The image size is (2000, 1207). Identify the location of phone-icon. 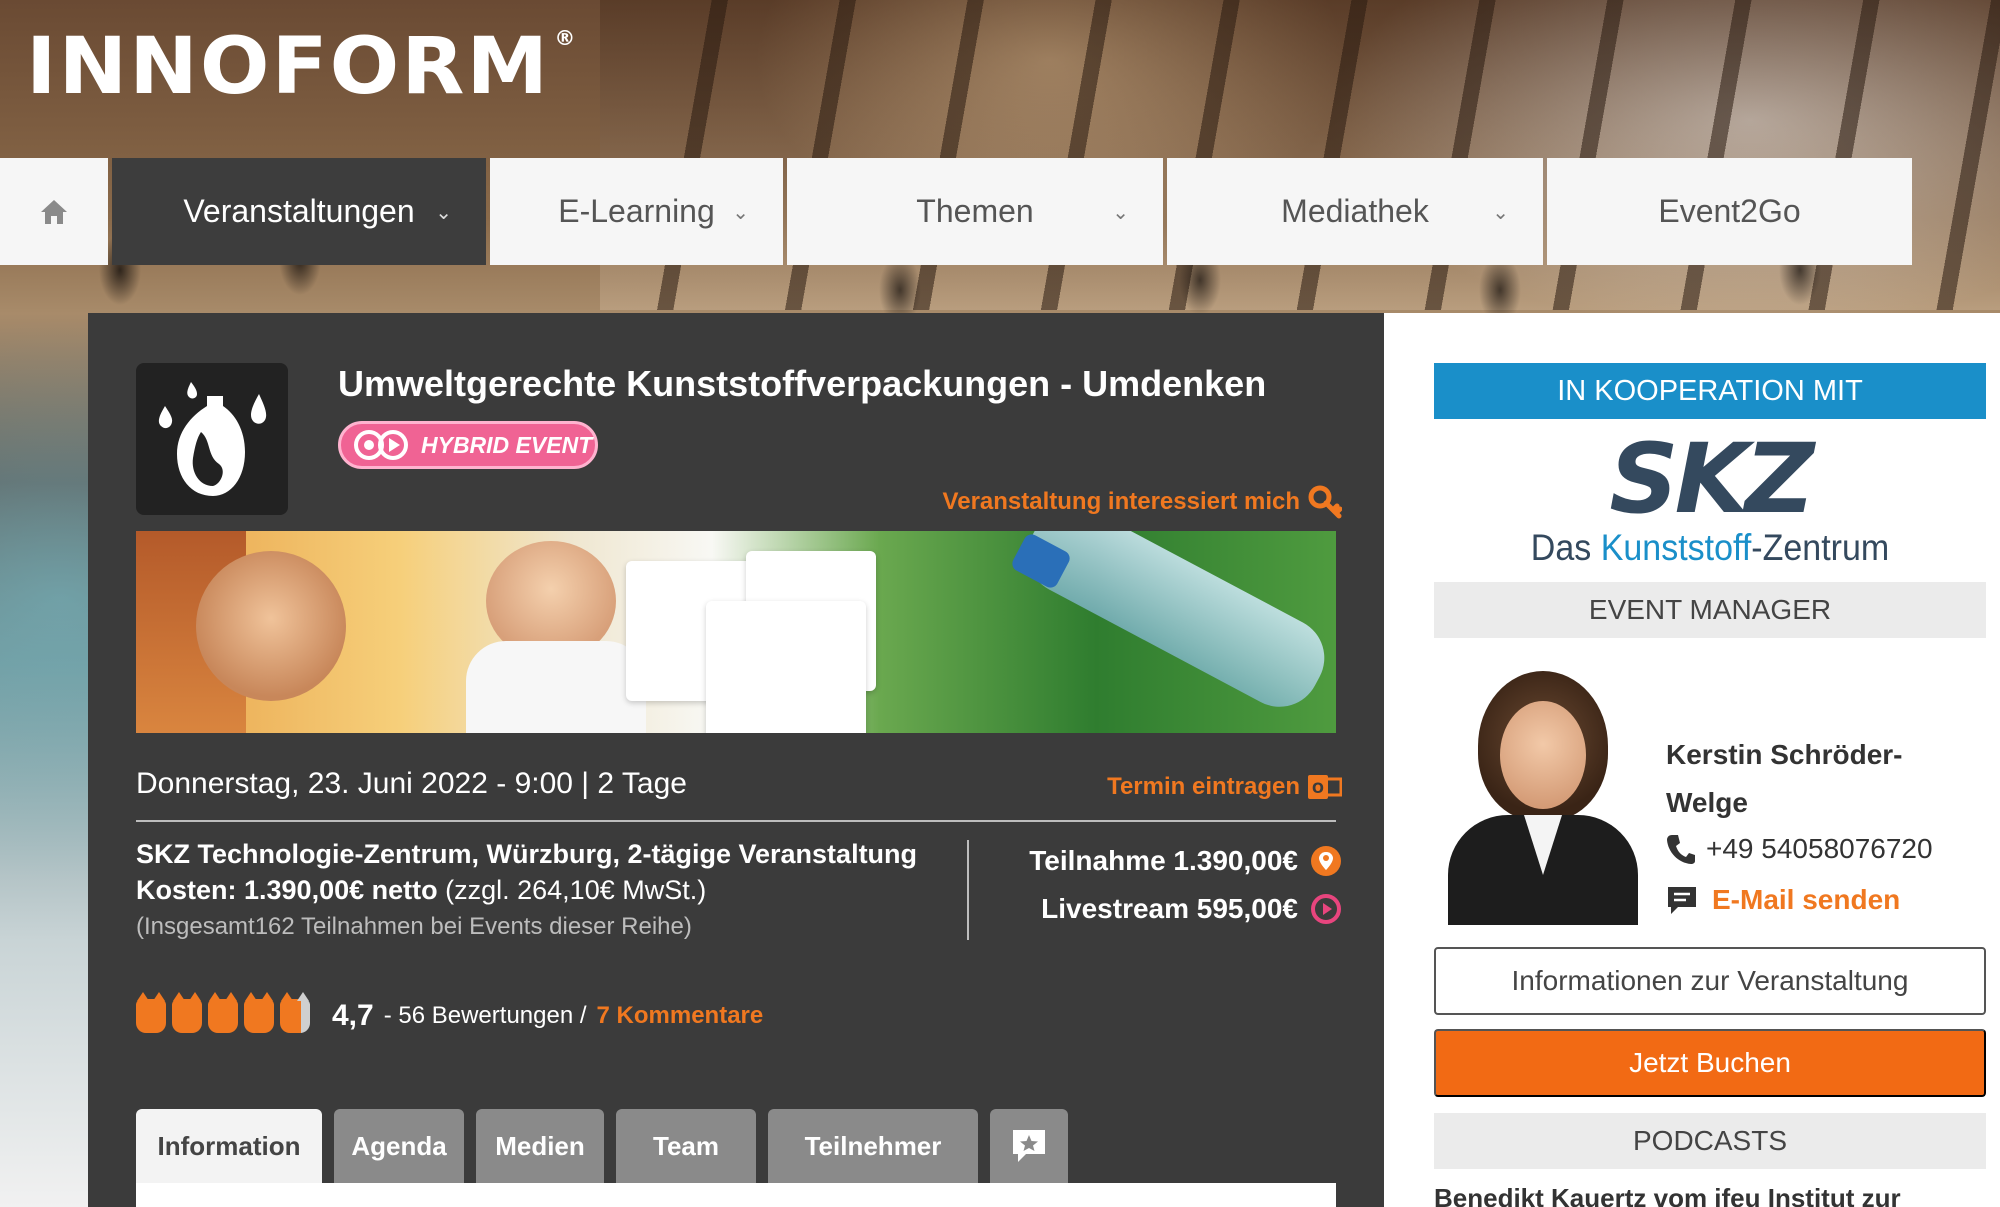
(1681, 849).